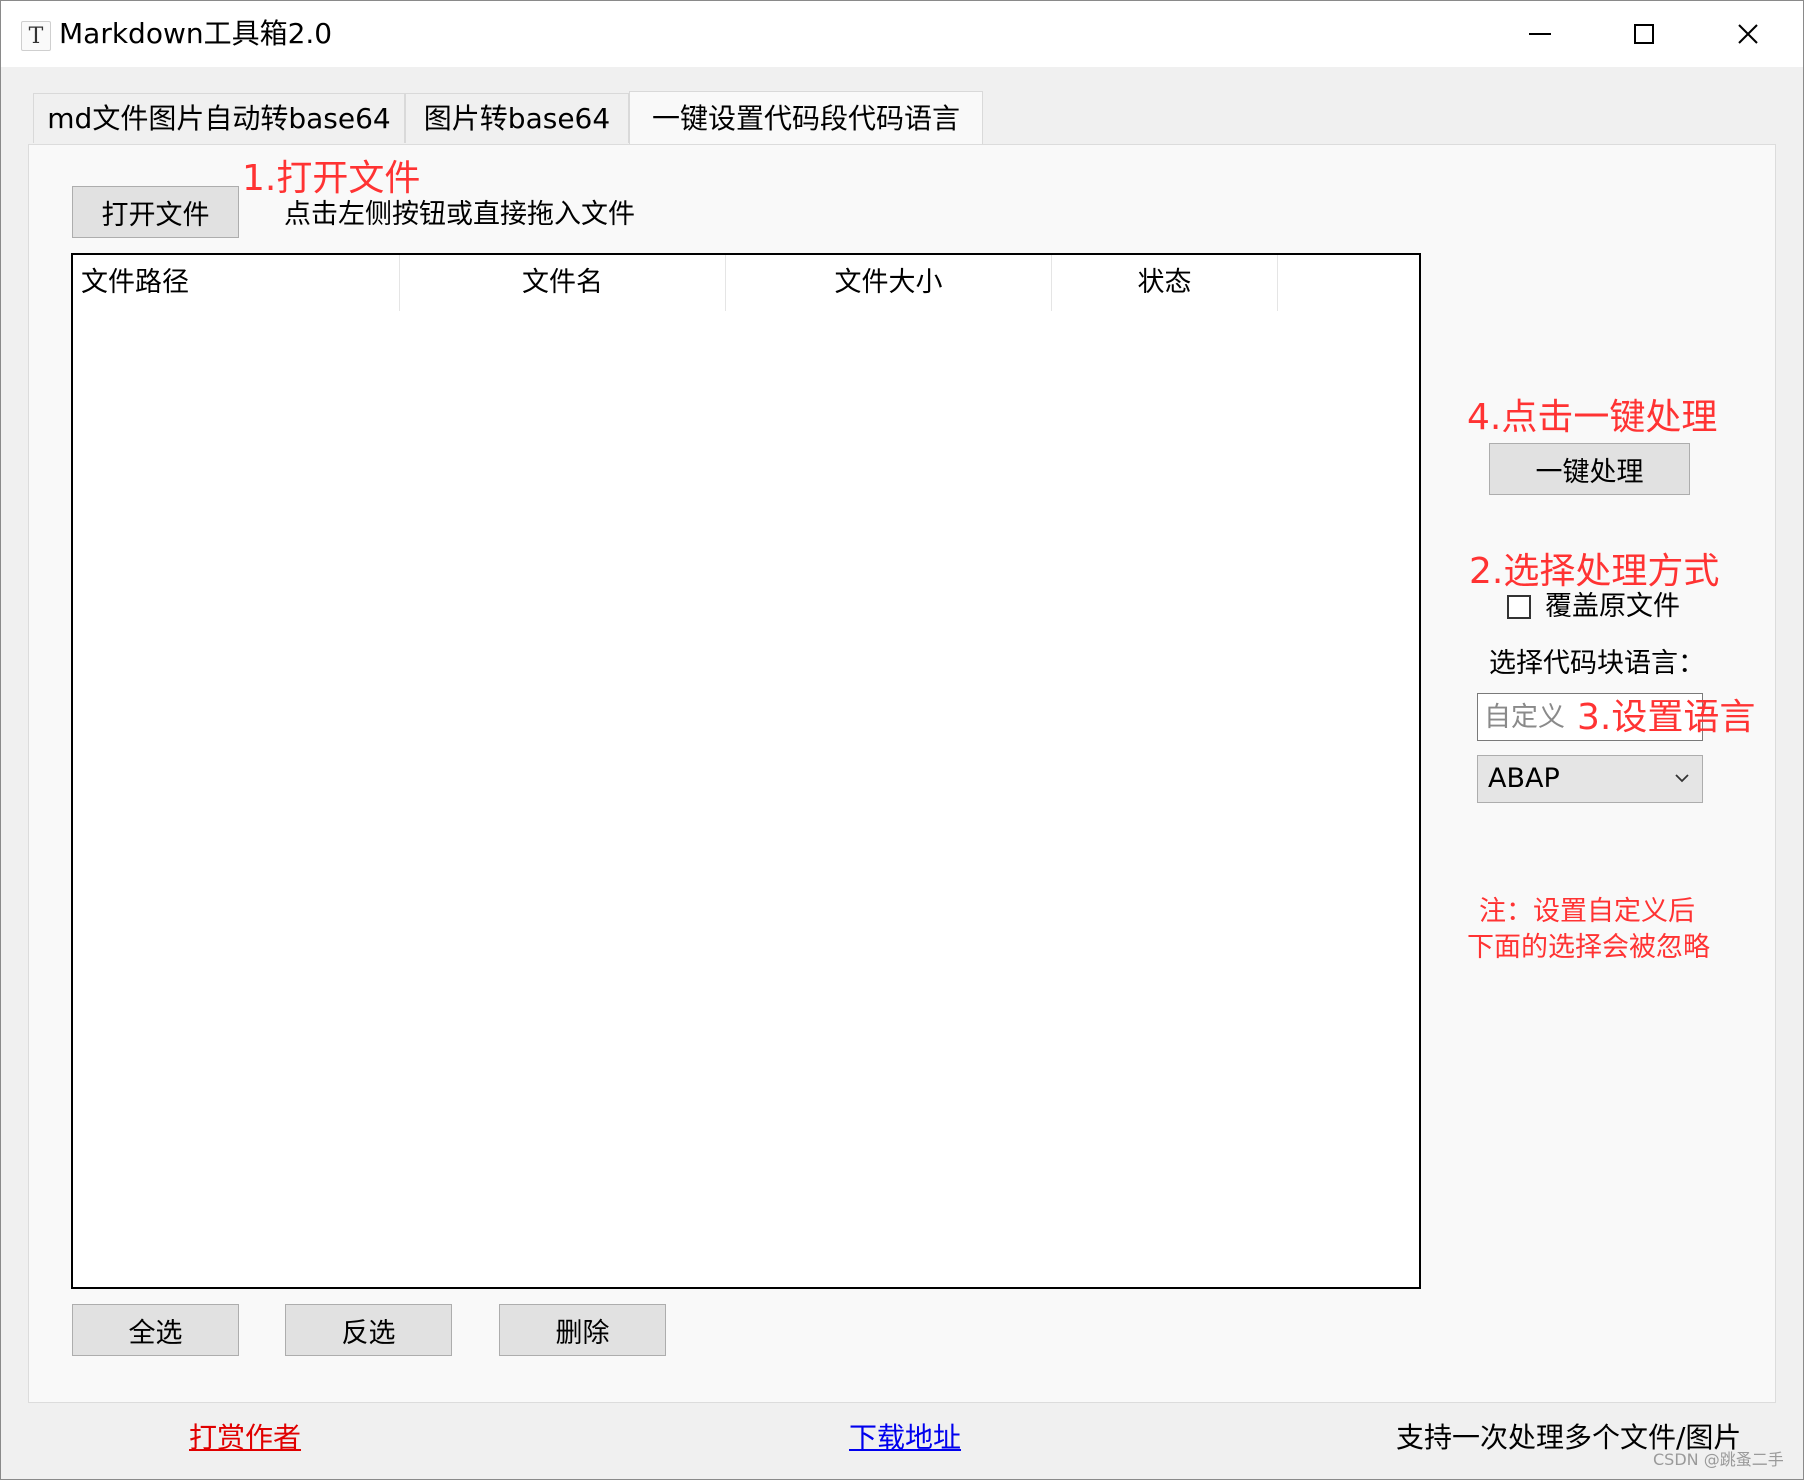  What do you see at coordinates (1587, 911) in the screenshot?
I see `annotation-note-line1: 注：设置自定义后` at bounding box center [1587, 911].